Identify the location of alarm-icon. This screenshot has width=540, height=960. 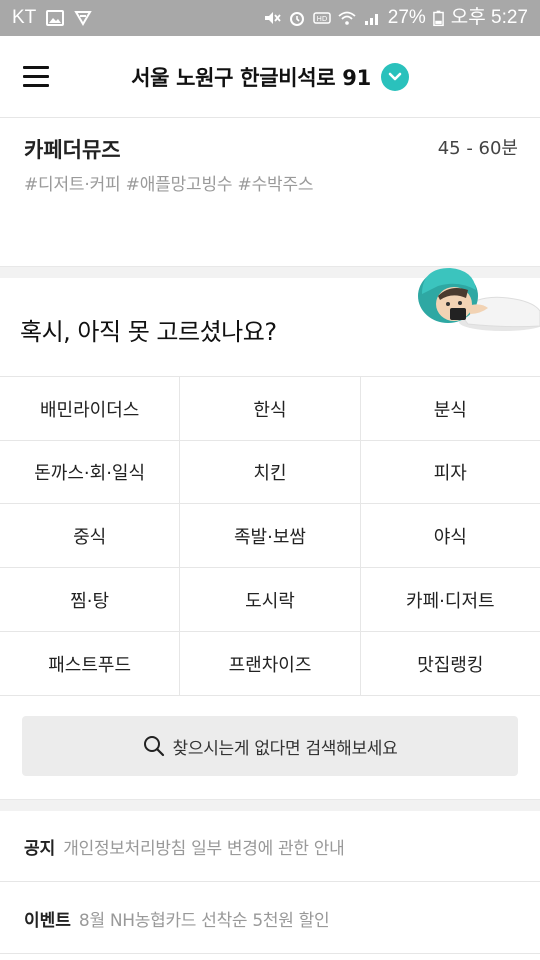
(296, 19).